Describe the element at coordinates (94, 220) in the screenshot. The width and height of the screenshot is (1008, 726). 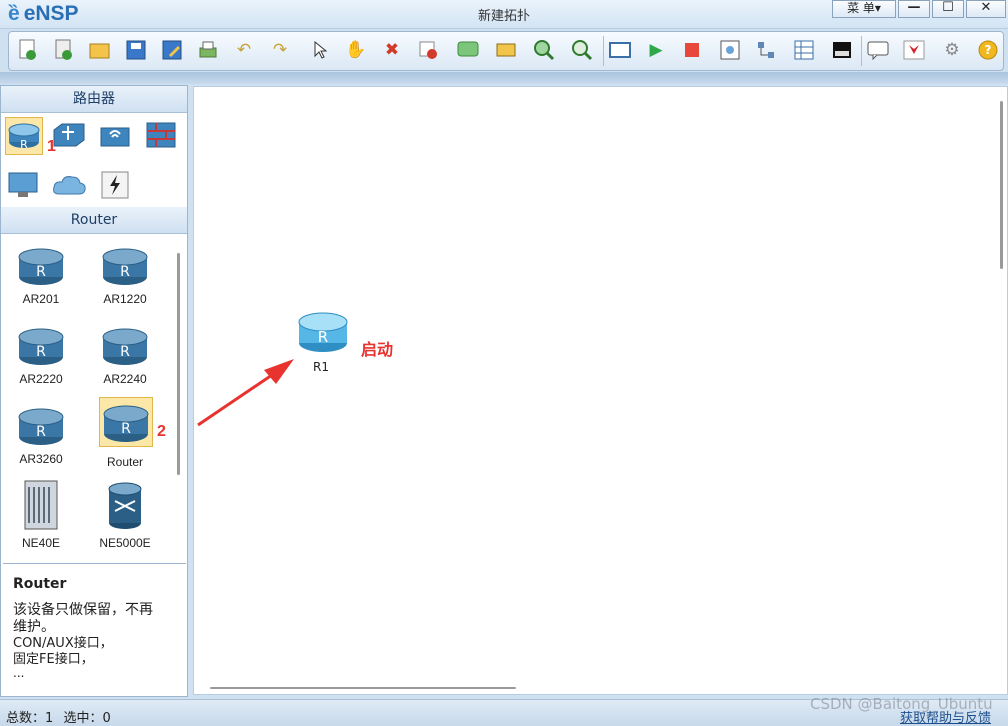
I see `series-title: Router` at that location.